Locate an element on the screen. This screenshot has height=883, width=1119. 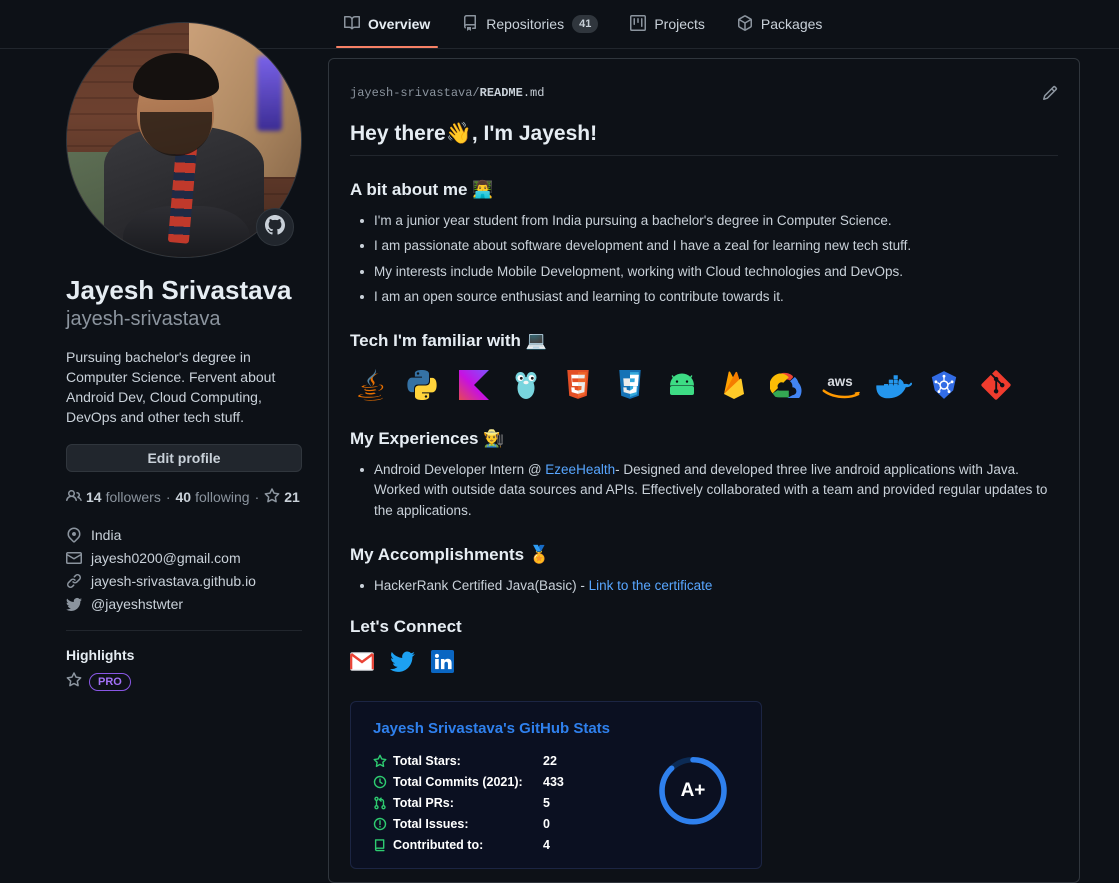
tech-icons-row: aws is located at coordinates (704, 385).